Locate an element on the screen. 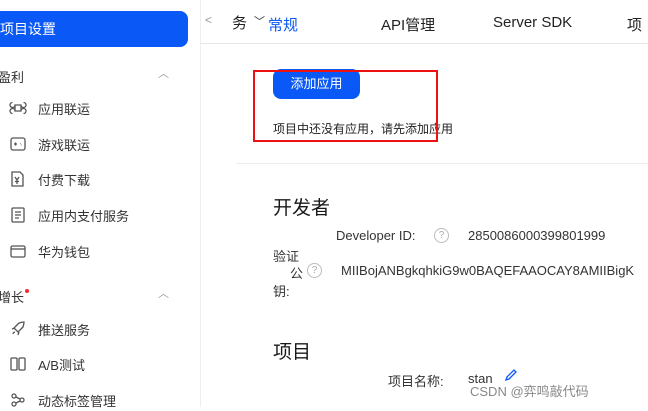 This screenshot has width=648, height=411. developer-section-title: 开发者 is located at coordinates (302, 208).